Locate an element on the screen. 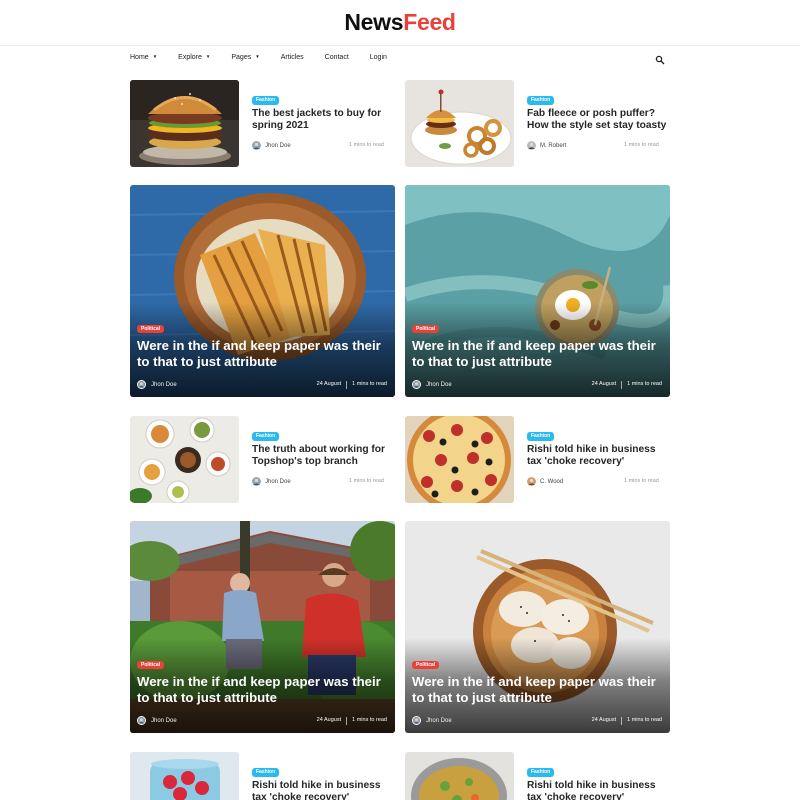 Image resolution: width=800 pixels, height=800 pixels. food-bowls-photo is located at coordinates (184, 459).